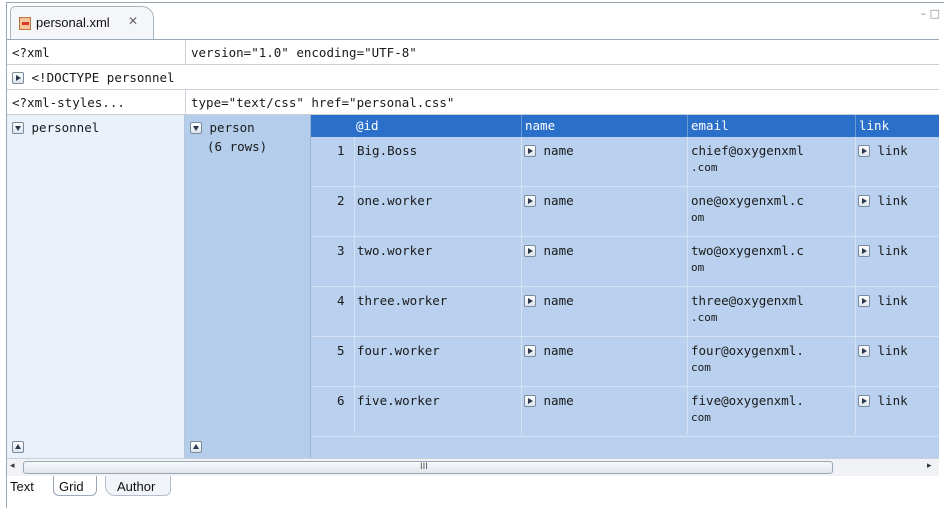  I want to click on personnel-header: personnel, so click(55, 127).